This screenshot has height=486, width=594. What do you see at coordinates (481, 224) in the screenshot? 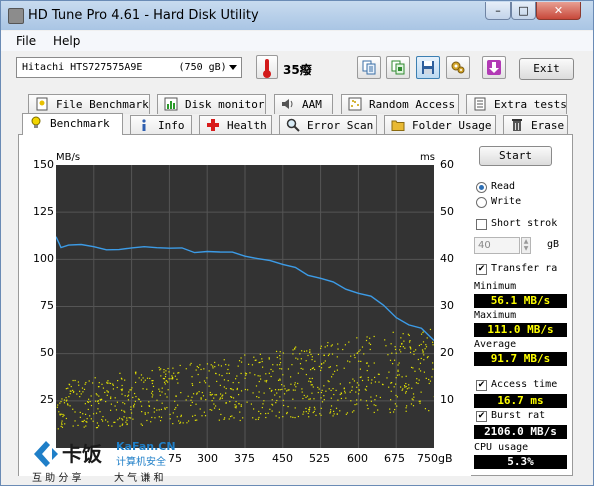
I see `short-stroke-checkbox` at bounding box center [481, 224].